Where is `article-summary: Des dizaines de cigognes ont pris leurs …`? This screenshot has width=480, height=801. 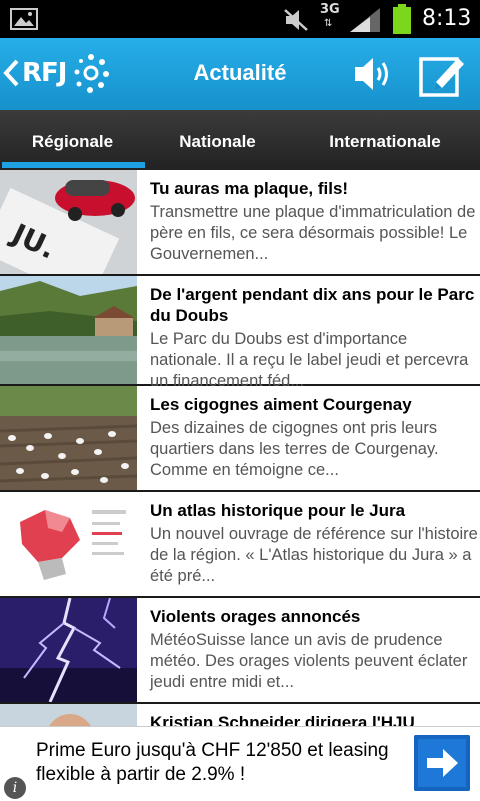
article-summary: Des dizaines de cigognes ont pris leurs … is located at coordinates (294, 449).